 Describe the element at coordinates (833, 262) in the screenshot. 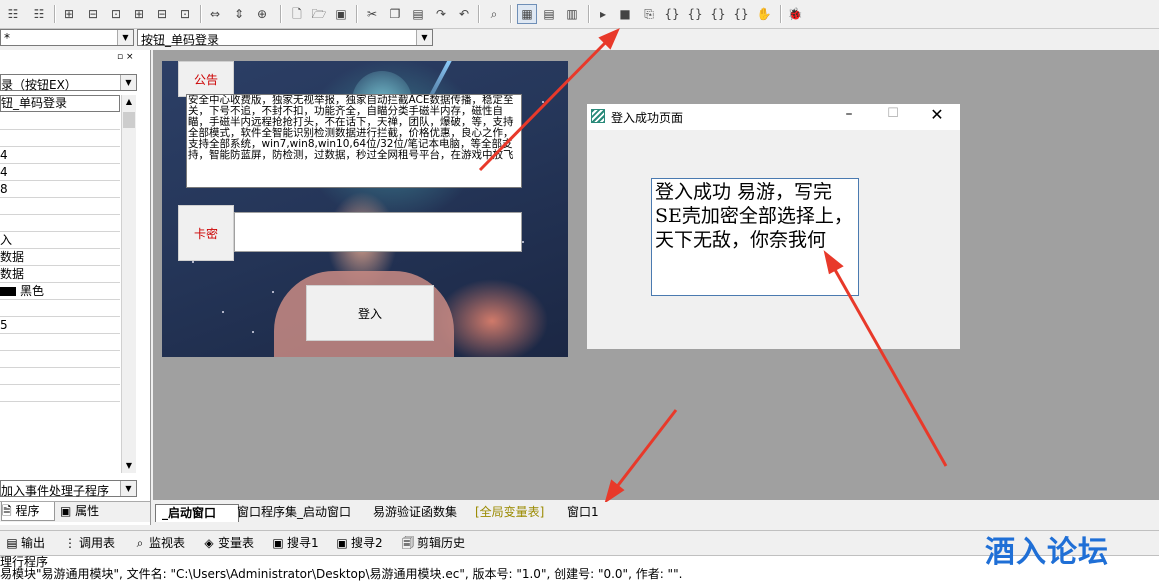

I see `arrow-head` at that location.